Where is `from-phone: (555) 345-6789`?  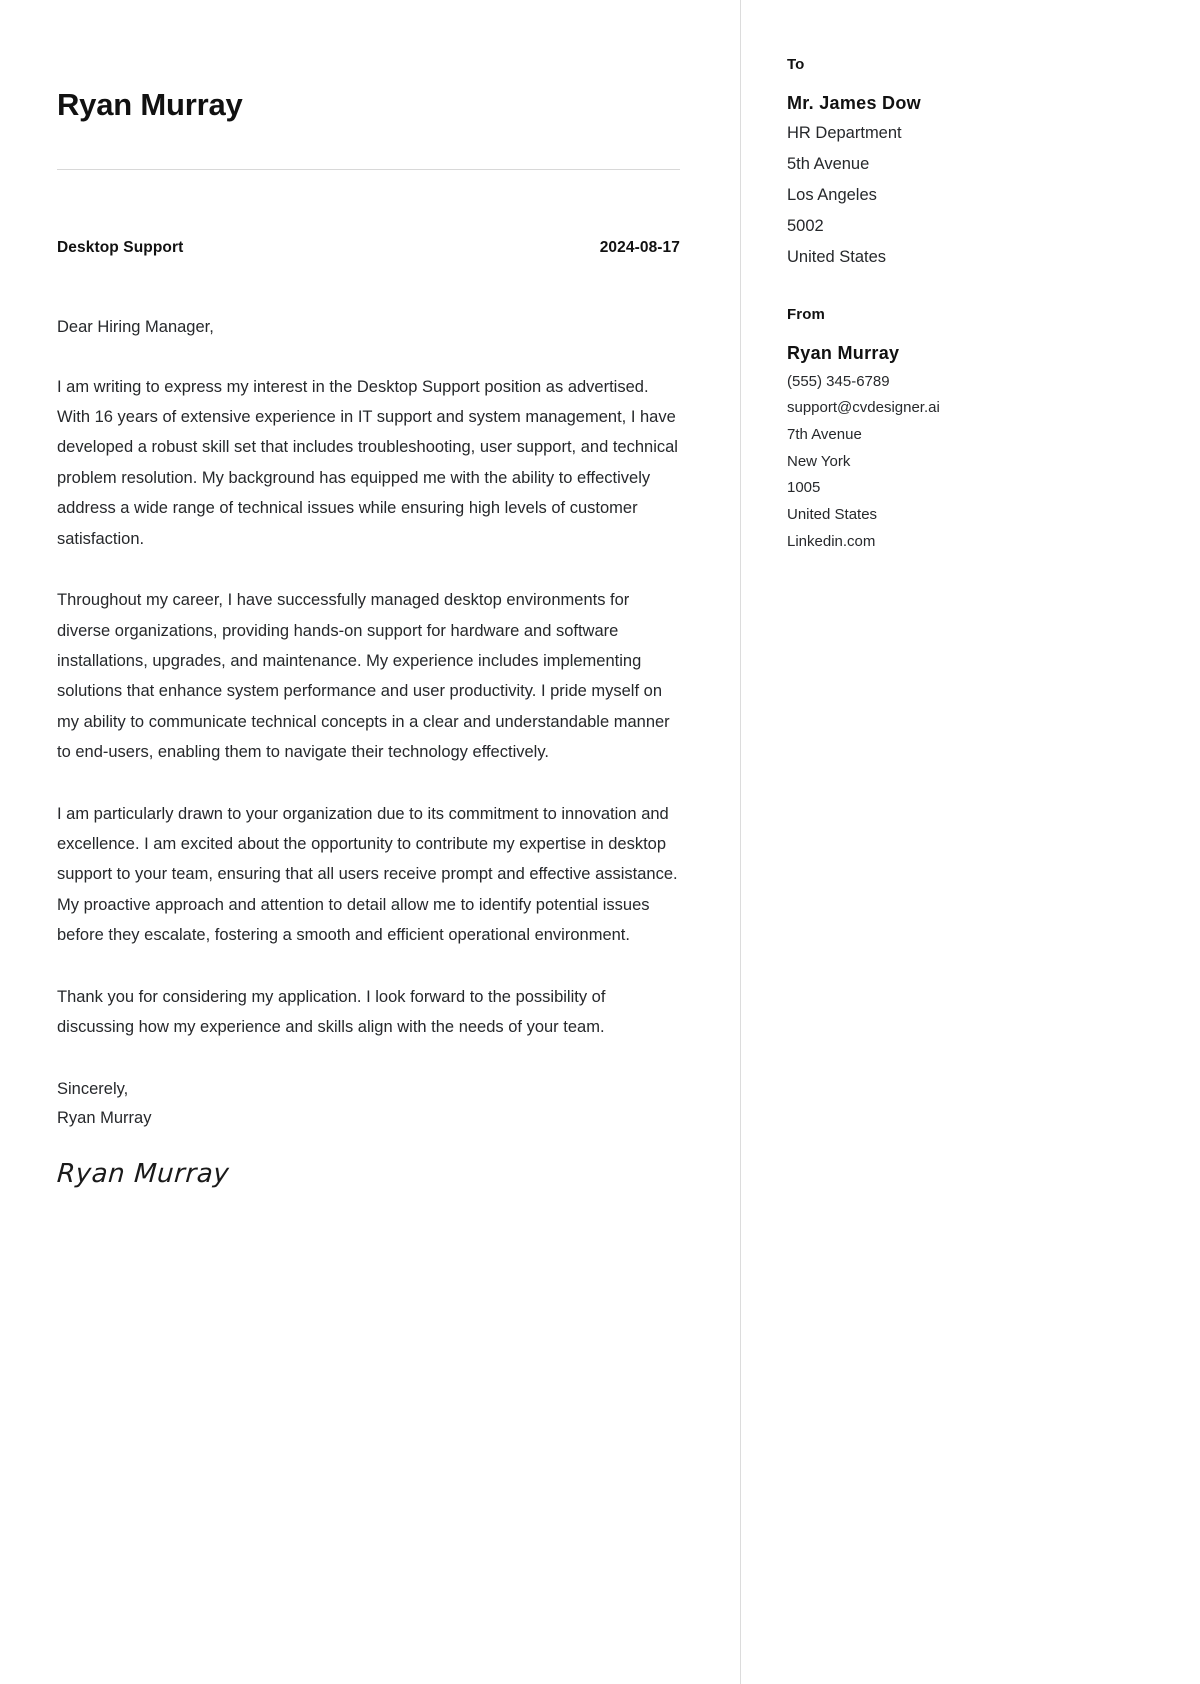 from-phone: (555) 345-6789 is located at coordinates (838, 381).